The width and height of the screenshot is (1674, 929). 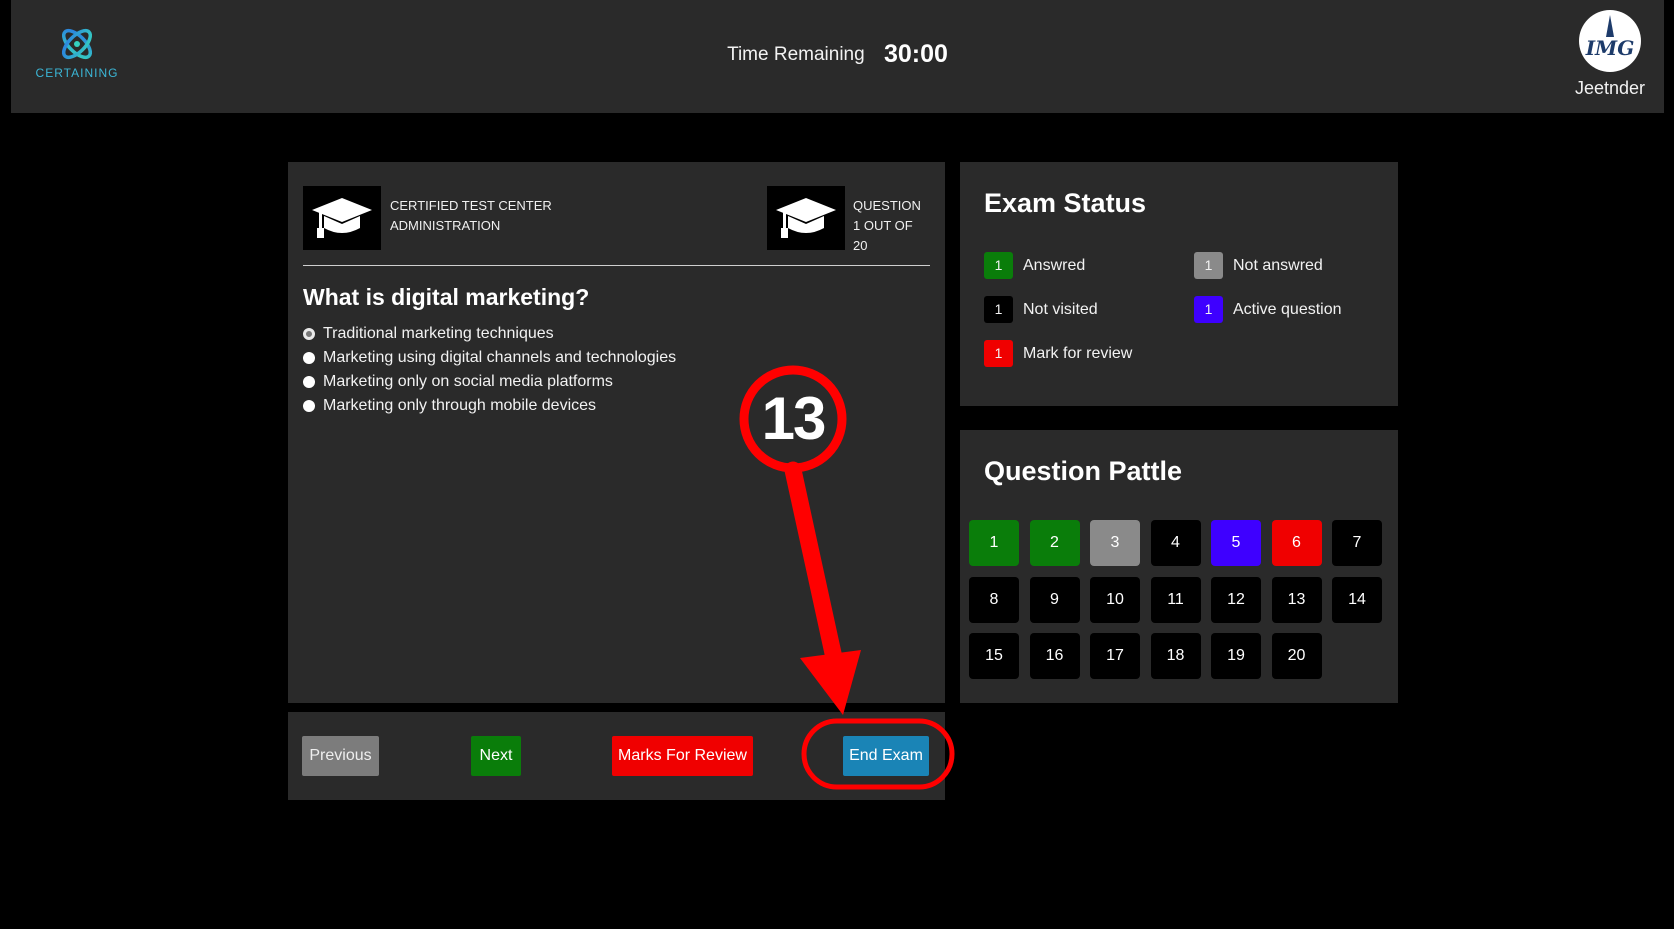 I want to click on option-label: Traditional marketing techniques, so click(x=438, y=333).